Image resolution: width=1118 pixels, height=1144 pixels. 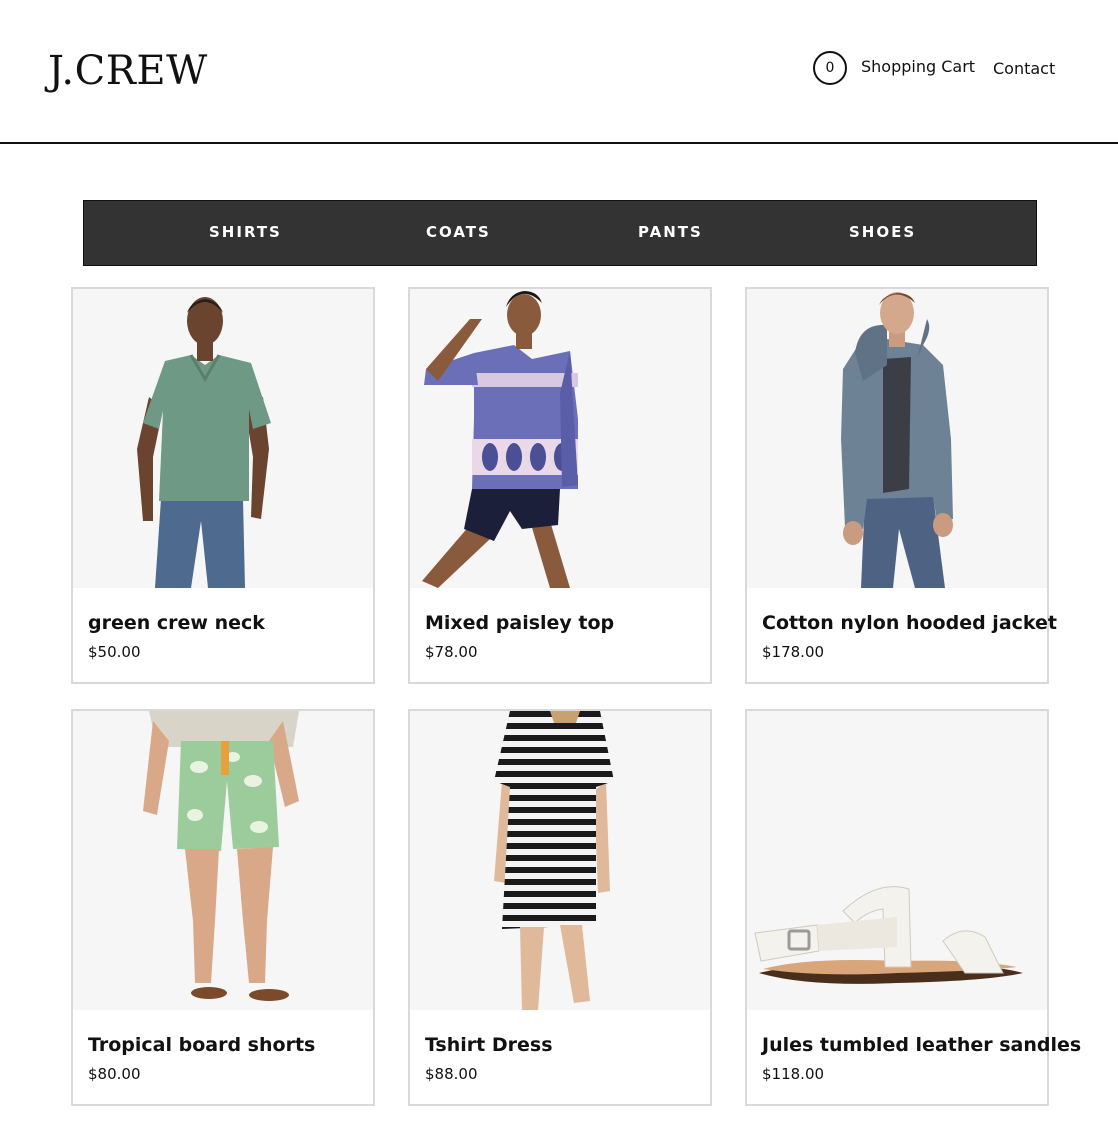 What do you see at coordinates (223, 860) in the screenshot?
I see `floral-board-shorts-photo` at bounding box center [223, 860].